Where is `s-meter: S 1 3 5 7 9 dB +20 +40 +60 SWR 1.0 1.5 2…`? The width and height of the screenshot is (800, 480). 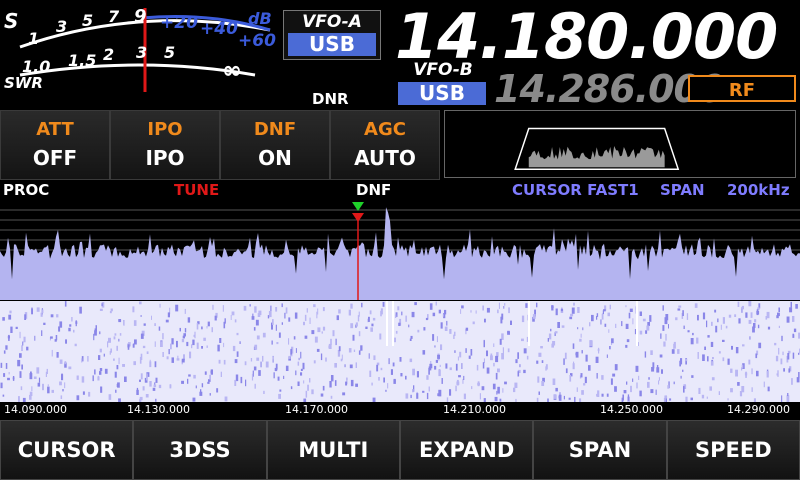 s-meter: S 1 3 5 7 9 dB +20 +40 +60 SWR 1.0 1.5 2… is located at coordinates (140, 49).